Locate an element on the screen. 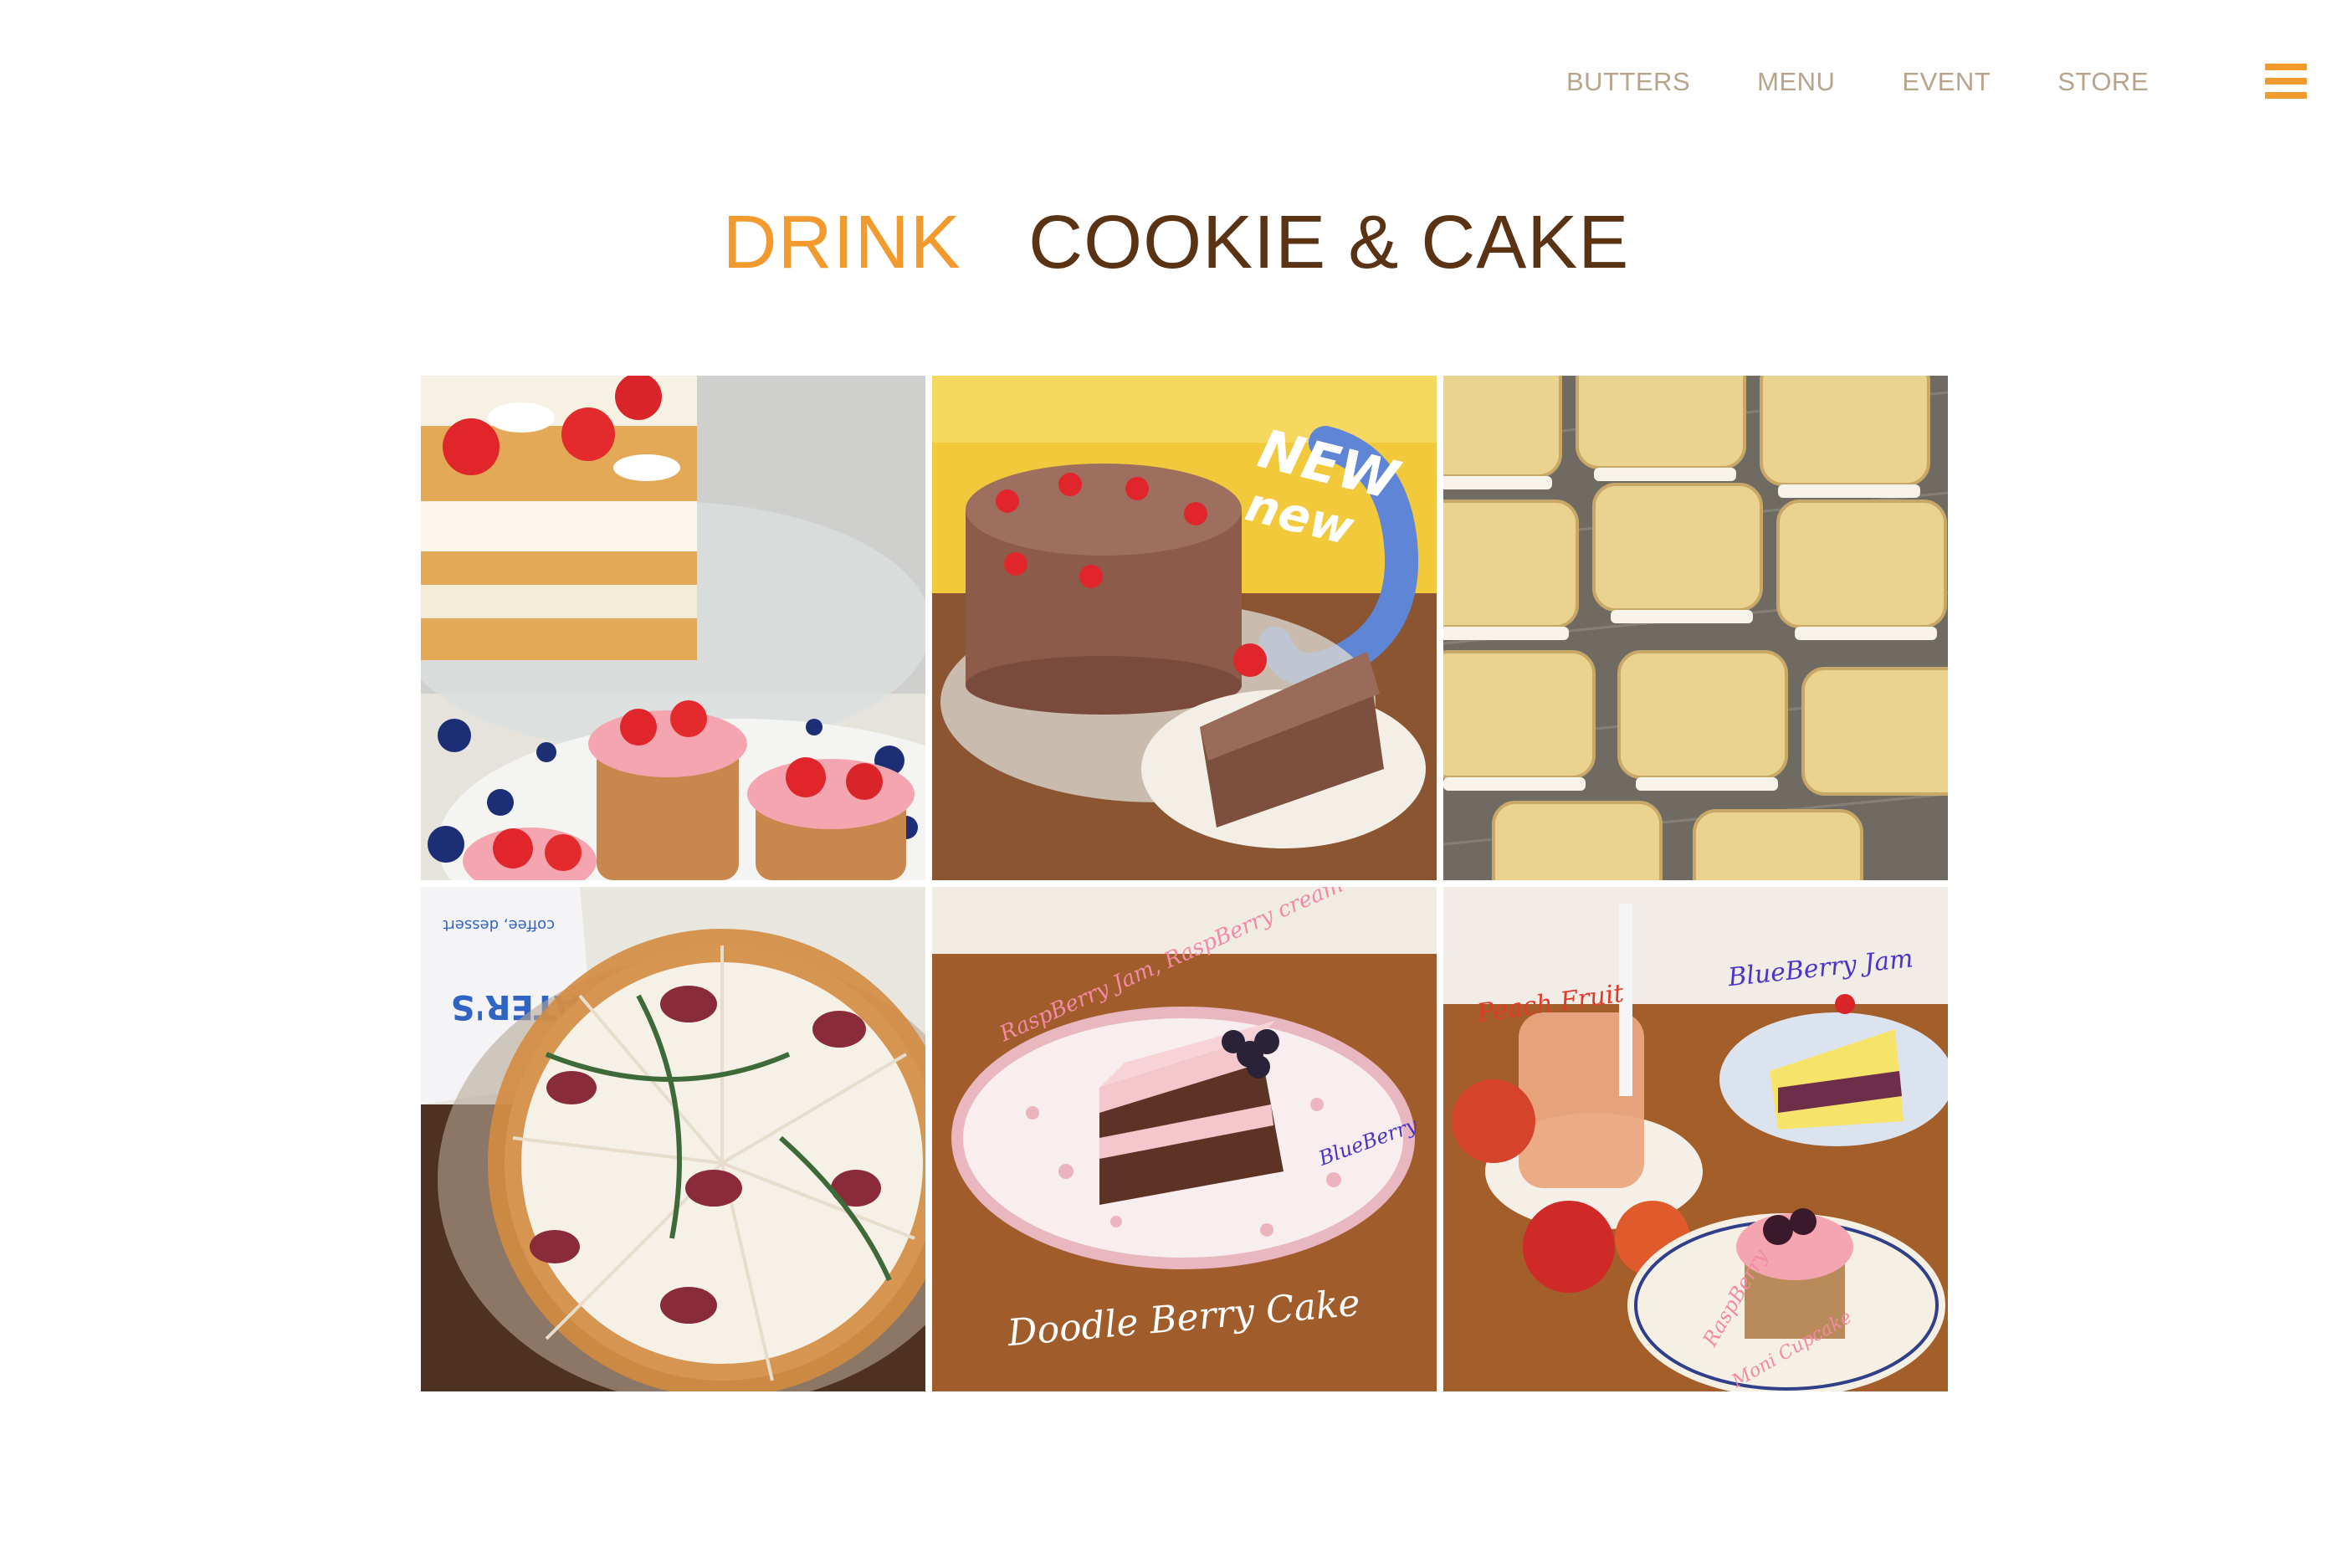 This screenshot has height=1568, width=2352. fig-cake-photo: ATER'S coffee, dessert is located at coordinates (673, 1139).